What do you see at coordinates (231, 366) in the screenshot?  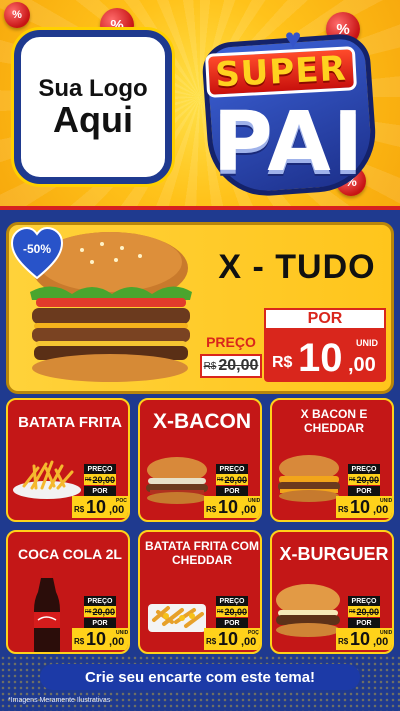 I see `featured-old-price: R$ 20,00` at bounding box center [231, 366].